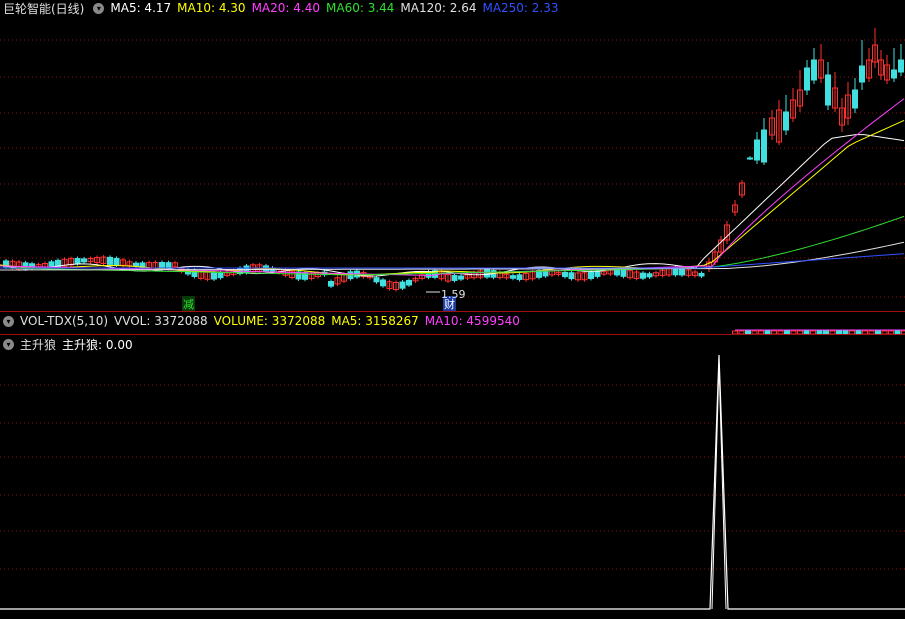 This screenshot has width=905, height=619. I want to click on signal-header: ▾ 主升狼 主升狼: 0.00, so click(69, 344).